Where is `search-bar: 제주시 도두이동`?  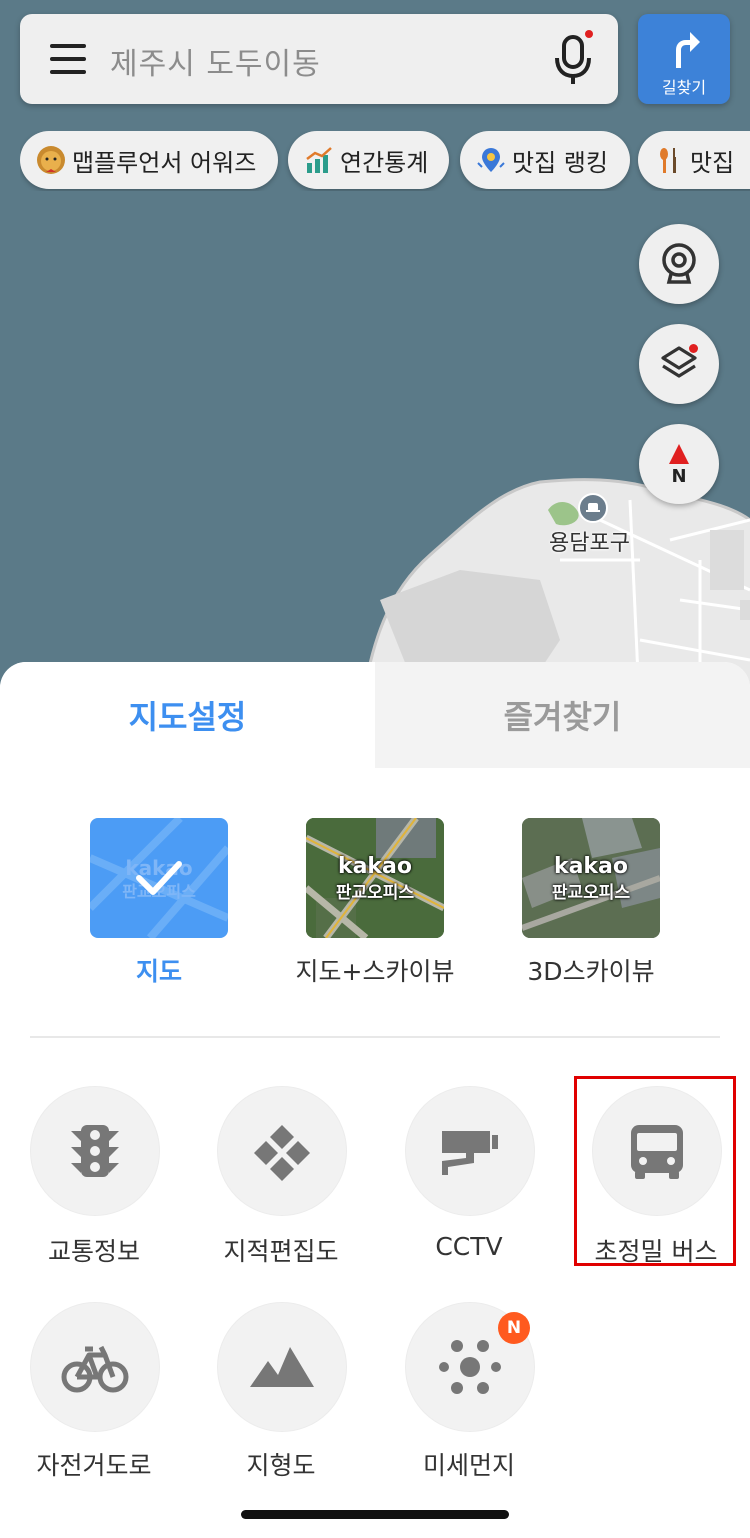
search-bar: 제주시 도두이동 is located at coordinates (319, 59).